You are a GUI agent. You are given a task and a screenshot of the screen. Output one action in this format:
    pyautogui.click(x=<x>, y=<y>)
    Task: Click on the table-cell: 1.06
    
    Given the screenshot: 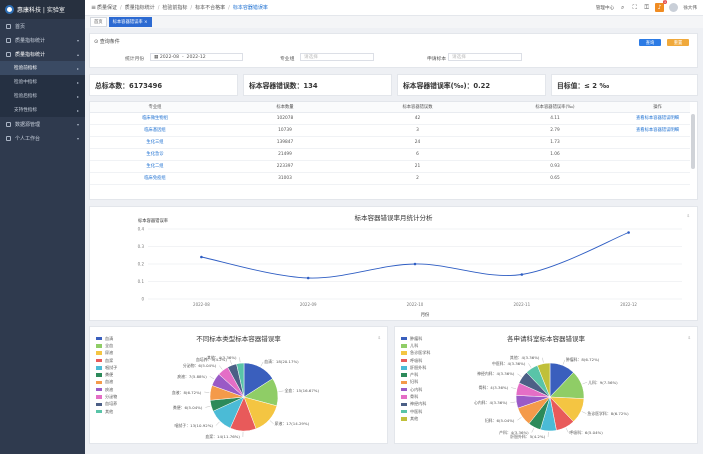 What is the action you would take?
    pyautogui.click(x=555, y=154)
    